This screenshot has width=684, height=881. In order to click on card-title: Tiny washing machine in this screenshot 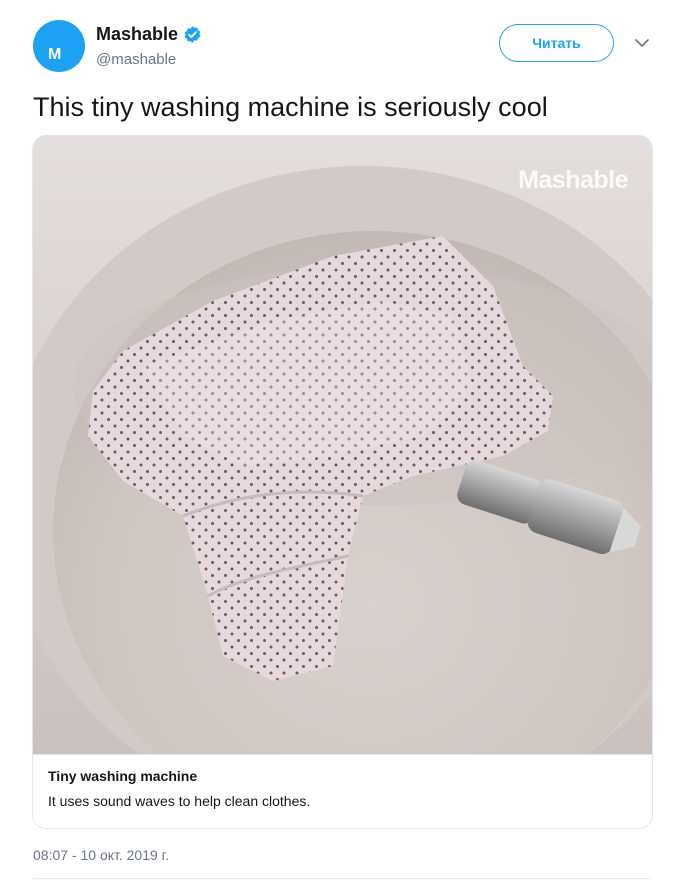, I will do `click(123, 776)`.